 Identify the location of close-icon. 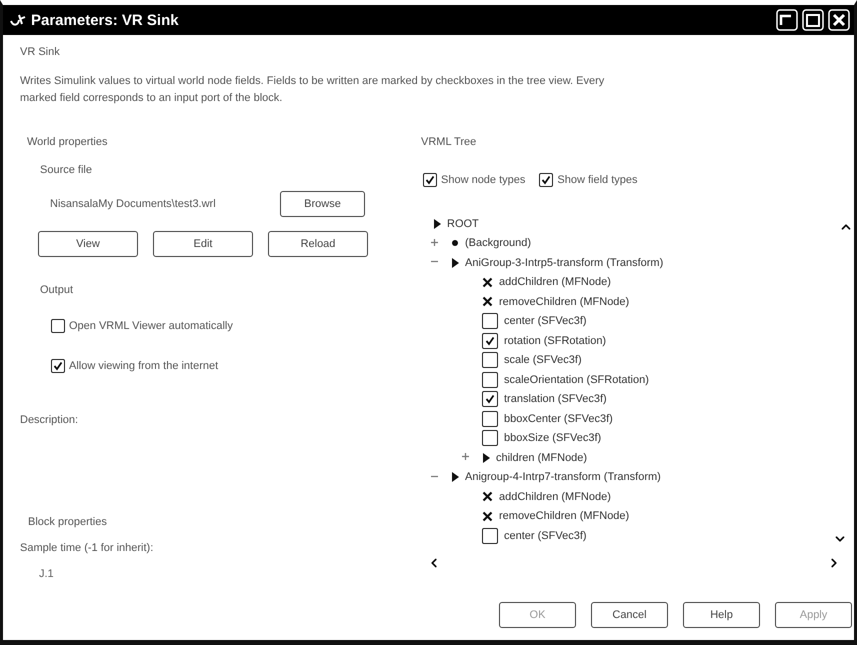
(839, 20).